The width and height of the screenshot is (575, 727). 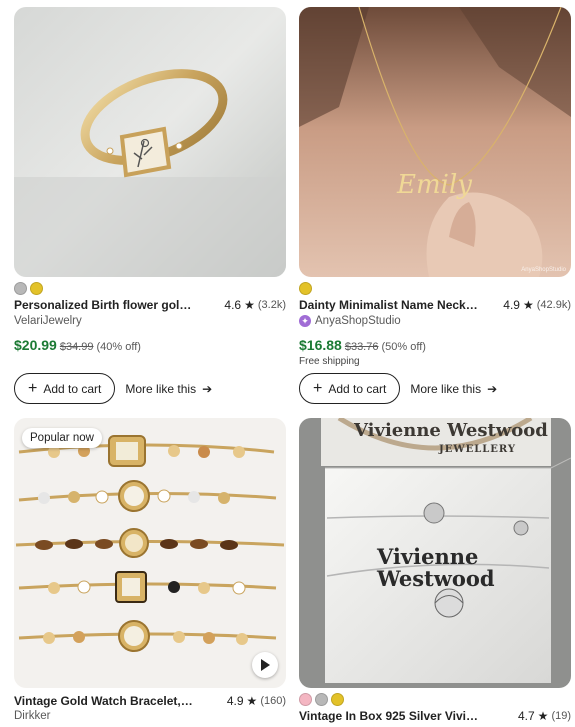 I want to click on necklace-name-text: Emily, so click(x=434, y=185).